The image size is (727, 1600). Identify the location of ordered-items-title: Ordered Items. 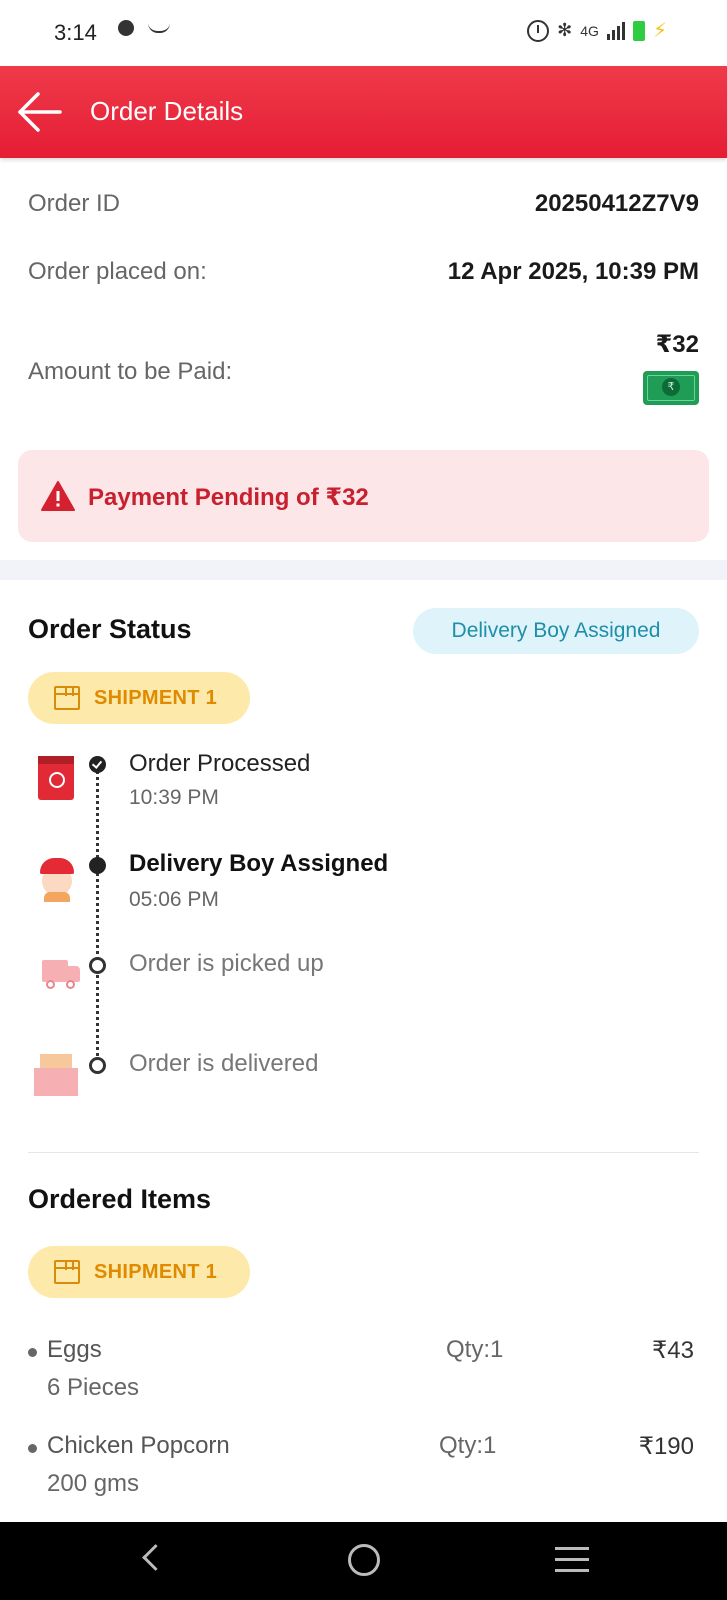
(120, 1199).